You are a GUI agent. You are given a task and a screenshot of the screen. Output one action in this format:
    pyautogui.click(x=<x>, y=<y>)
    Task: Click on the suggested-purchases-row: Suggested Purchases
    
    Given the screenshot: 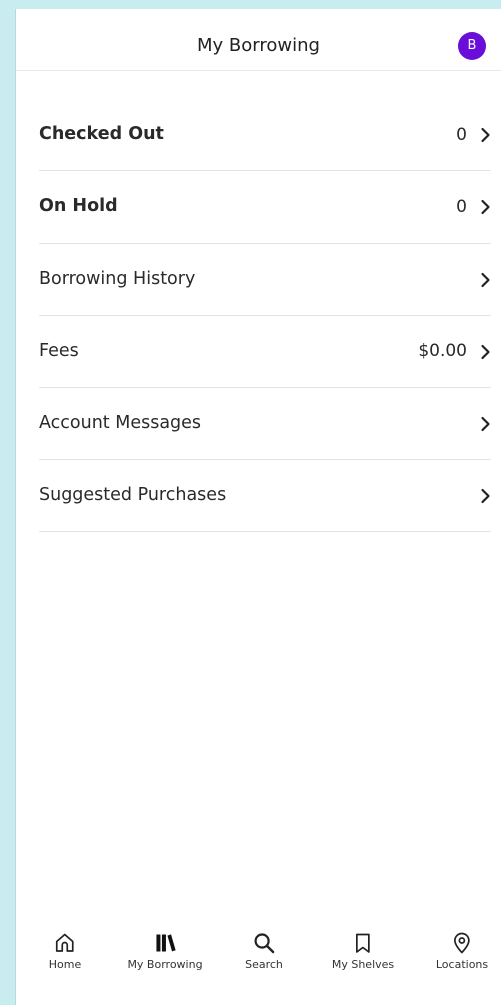 What is the action you would take?
    pyautogui.click(x=265, y=496)
    